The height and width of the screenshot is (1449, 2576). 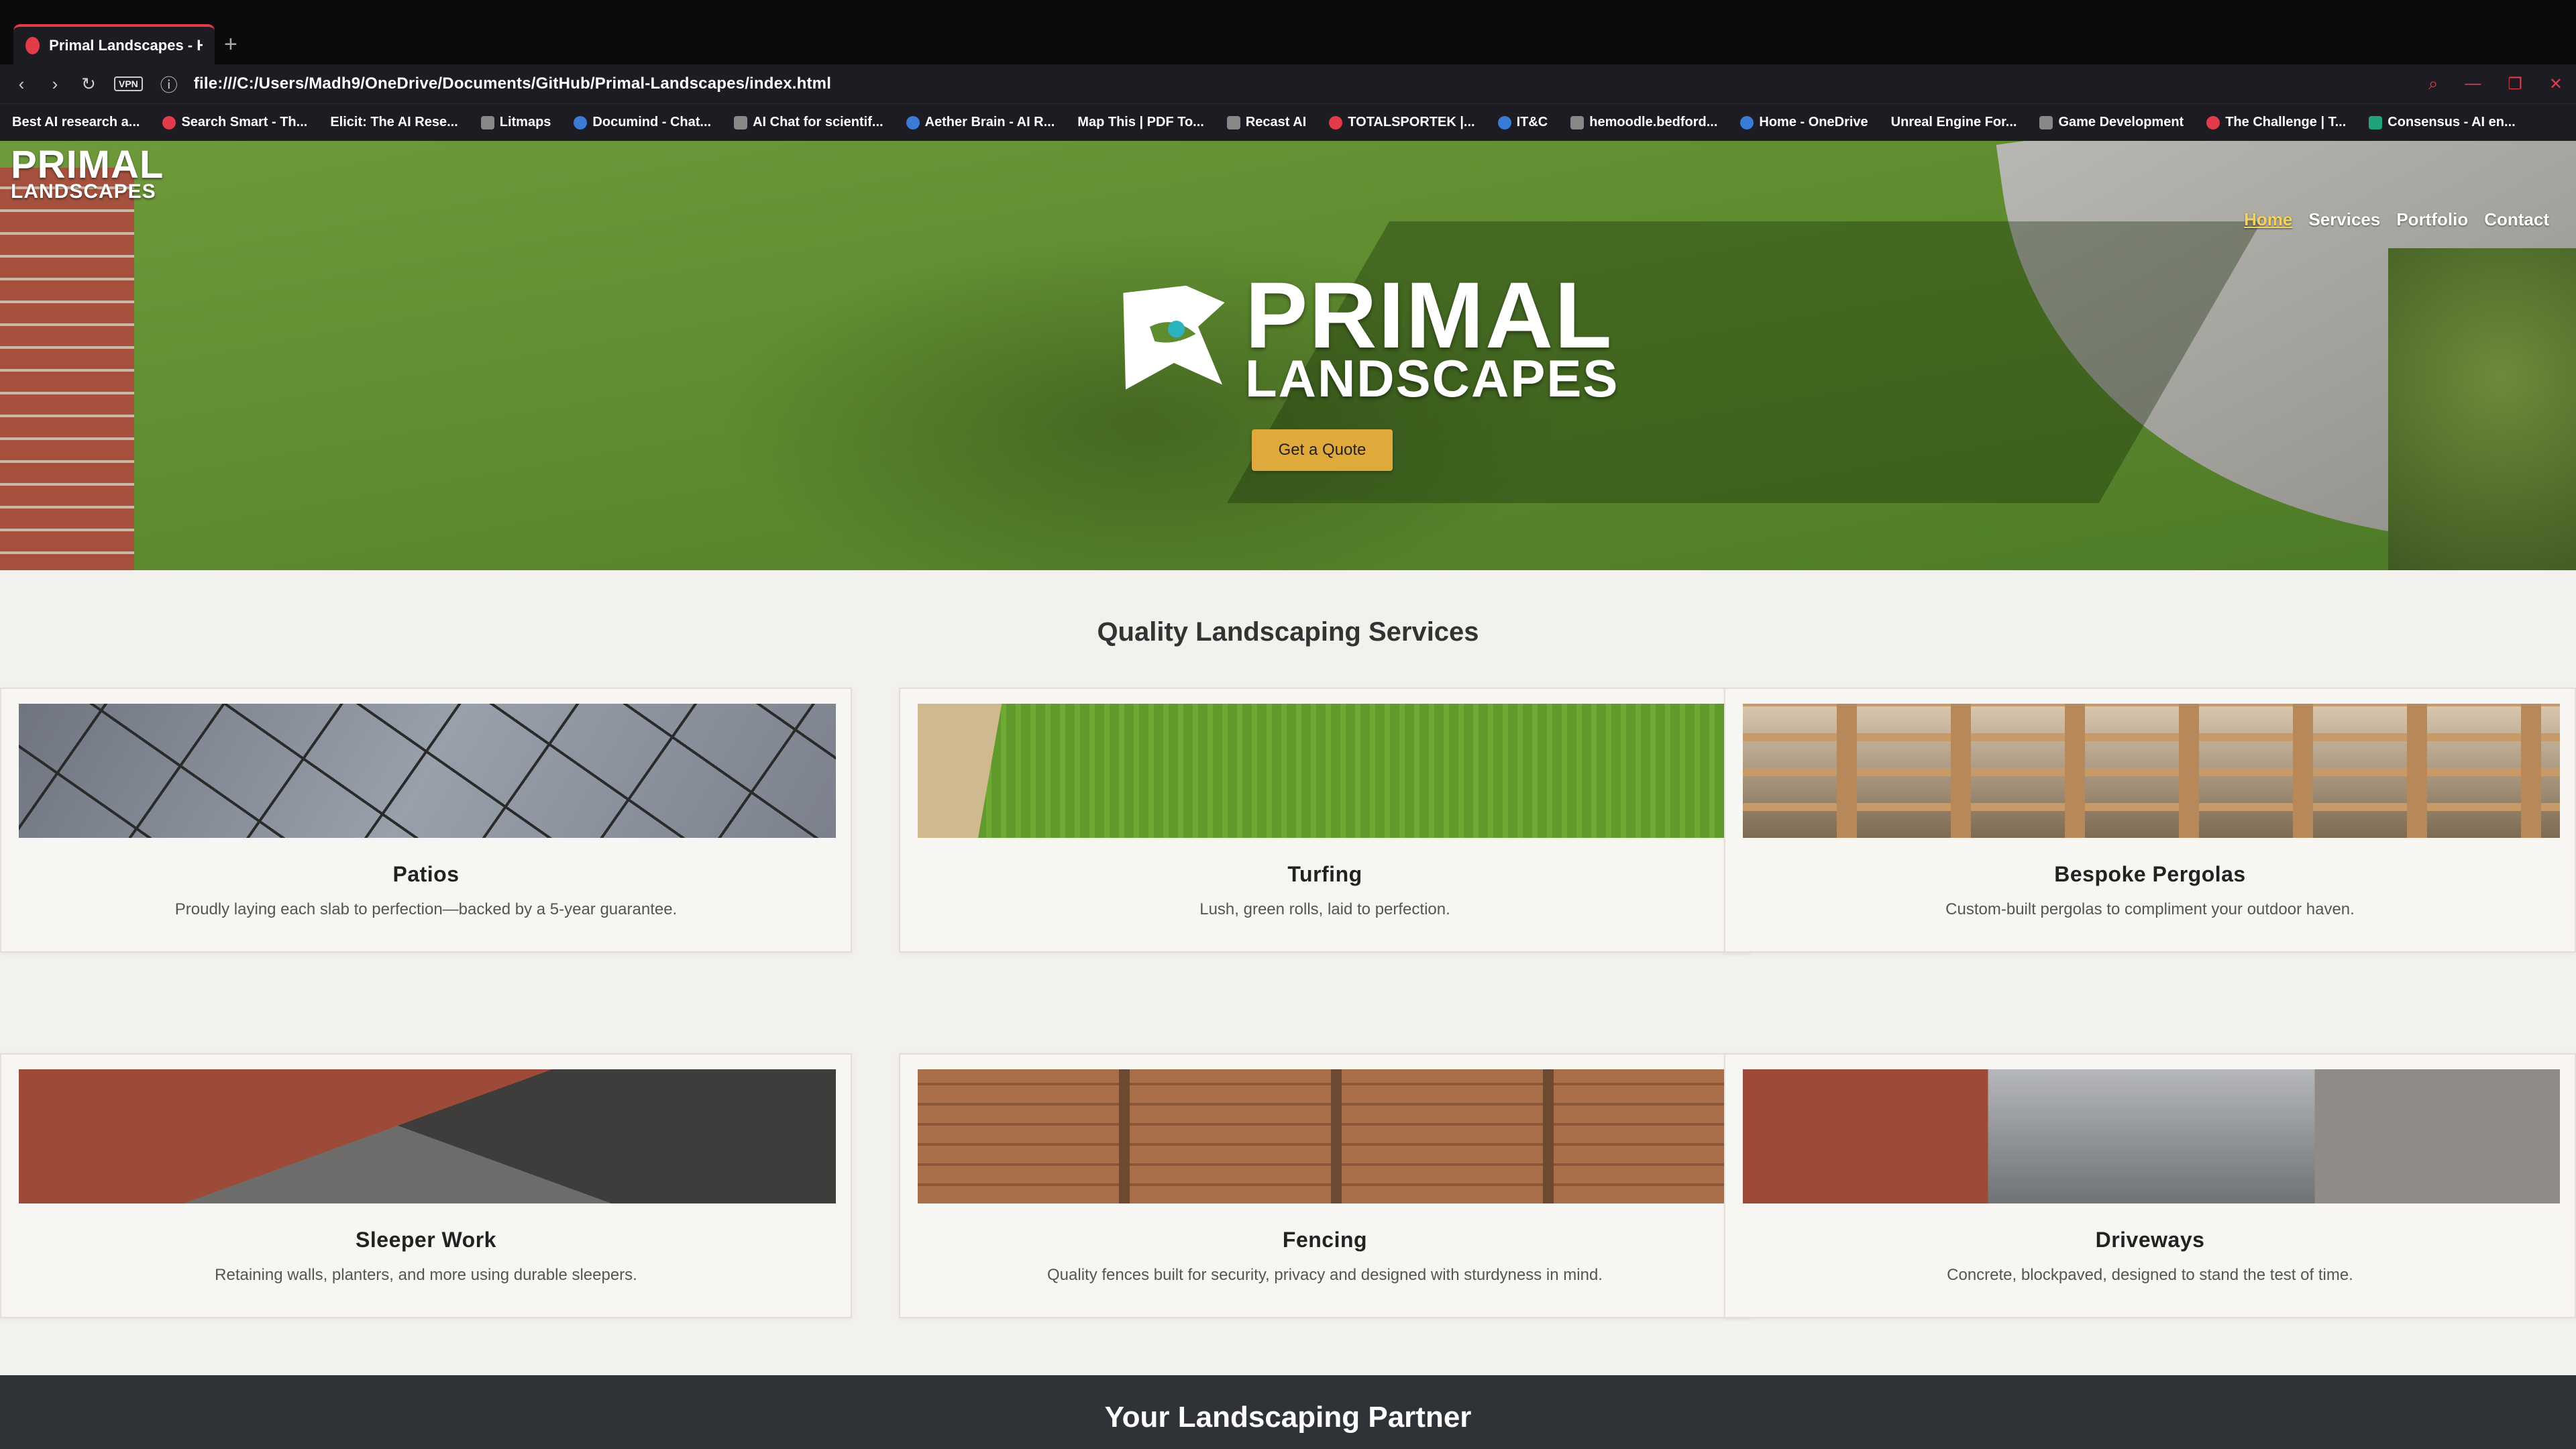 What do you see at coordinates (1326, 1136) in the screenshot?
I see `fence-image` at bounding box center [1326, 1136].